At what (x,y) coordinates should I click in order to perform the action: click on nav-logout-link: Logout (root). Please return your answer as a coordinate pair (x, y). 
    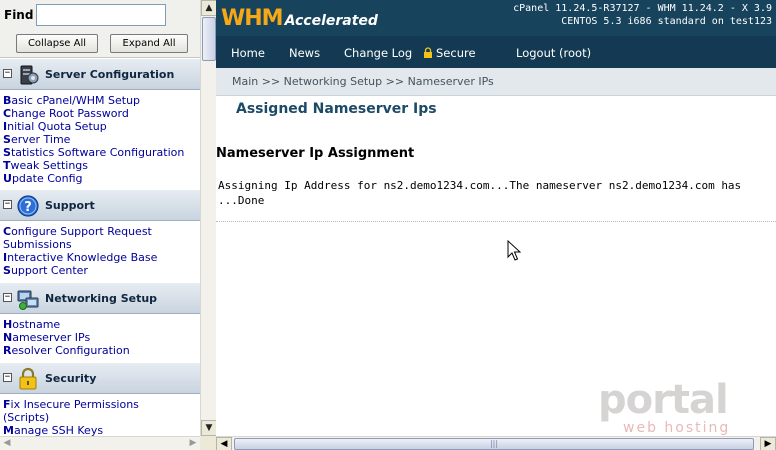
    Looking at the image, I should click on (553, 53).